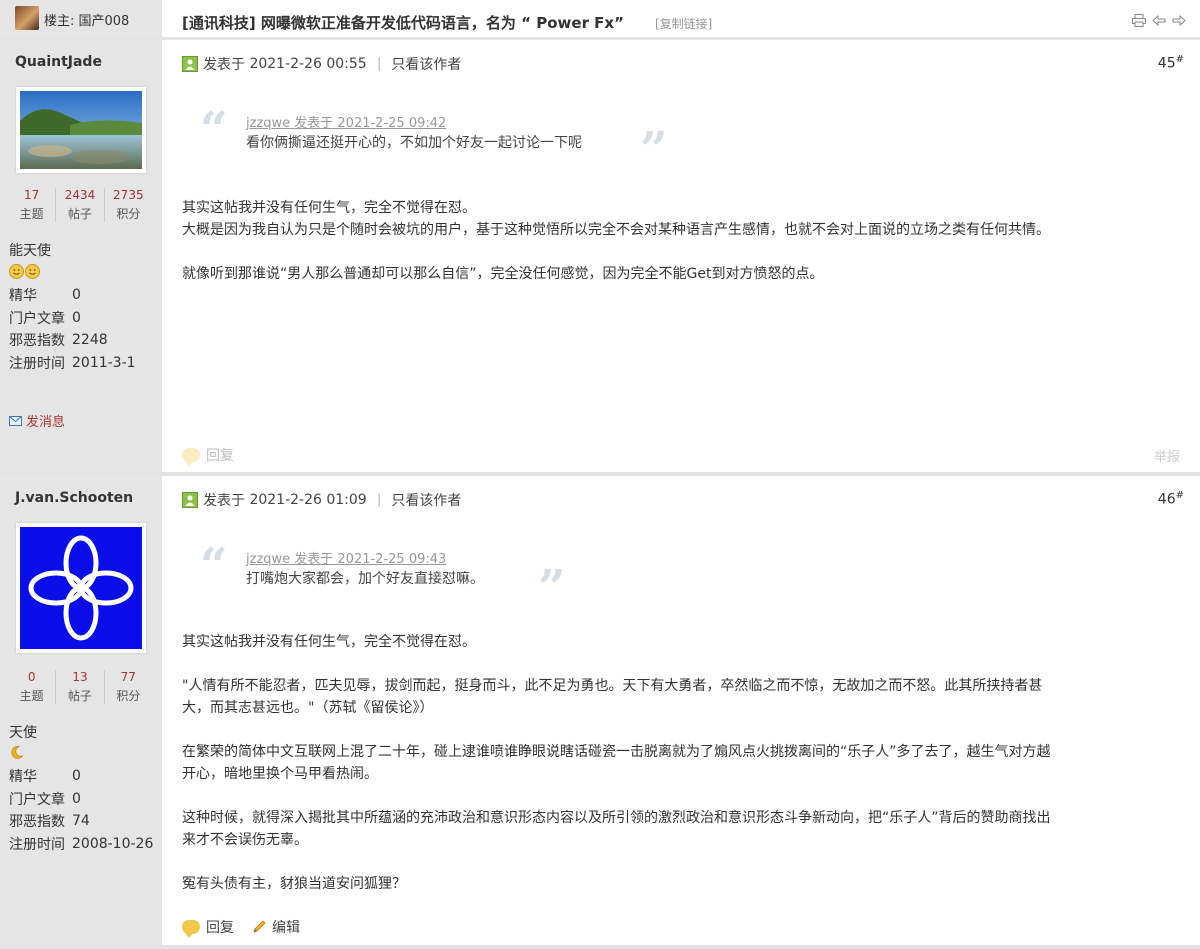 Image resolution: width=1200 pixels, height=949 pixels. I want to click on avatar-clover-image, so click(81, 588).